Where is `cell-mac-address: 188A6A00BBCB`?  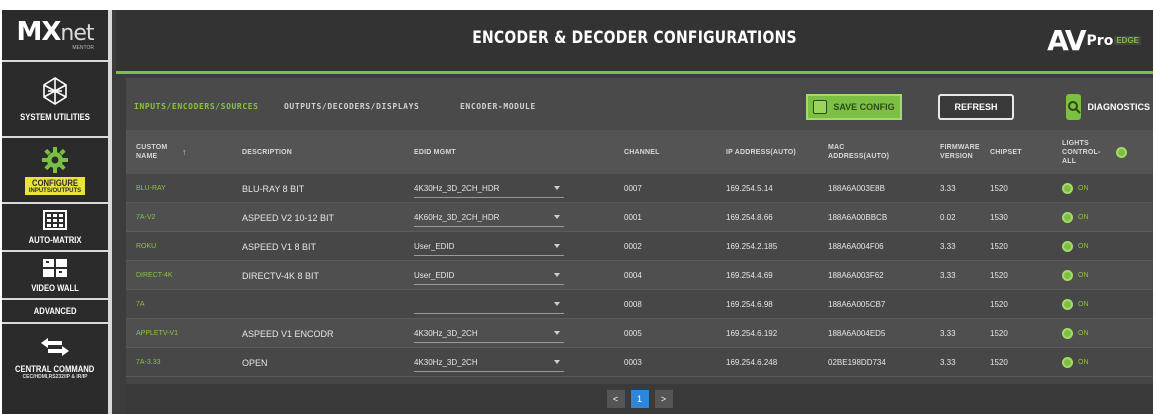 cell-mac-address: 188A6A00BBCB is located at coordinates (858, 217).